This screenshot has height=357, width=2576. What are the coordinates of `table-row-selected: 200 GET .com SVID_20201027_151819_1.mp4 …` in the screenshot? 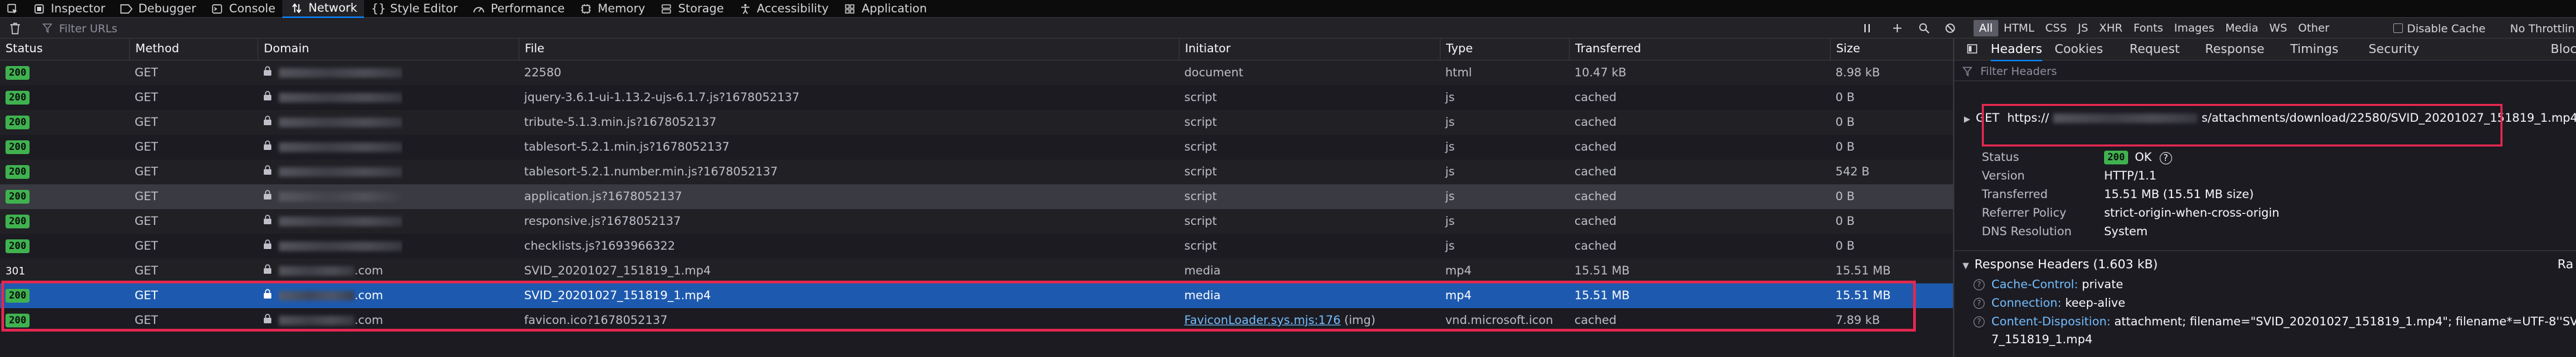 It's located at (976, 295).